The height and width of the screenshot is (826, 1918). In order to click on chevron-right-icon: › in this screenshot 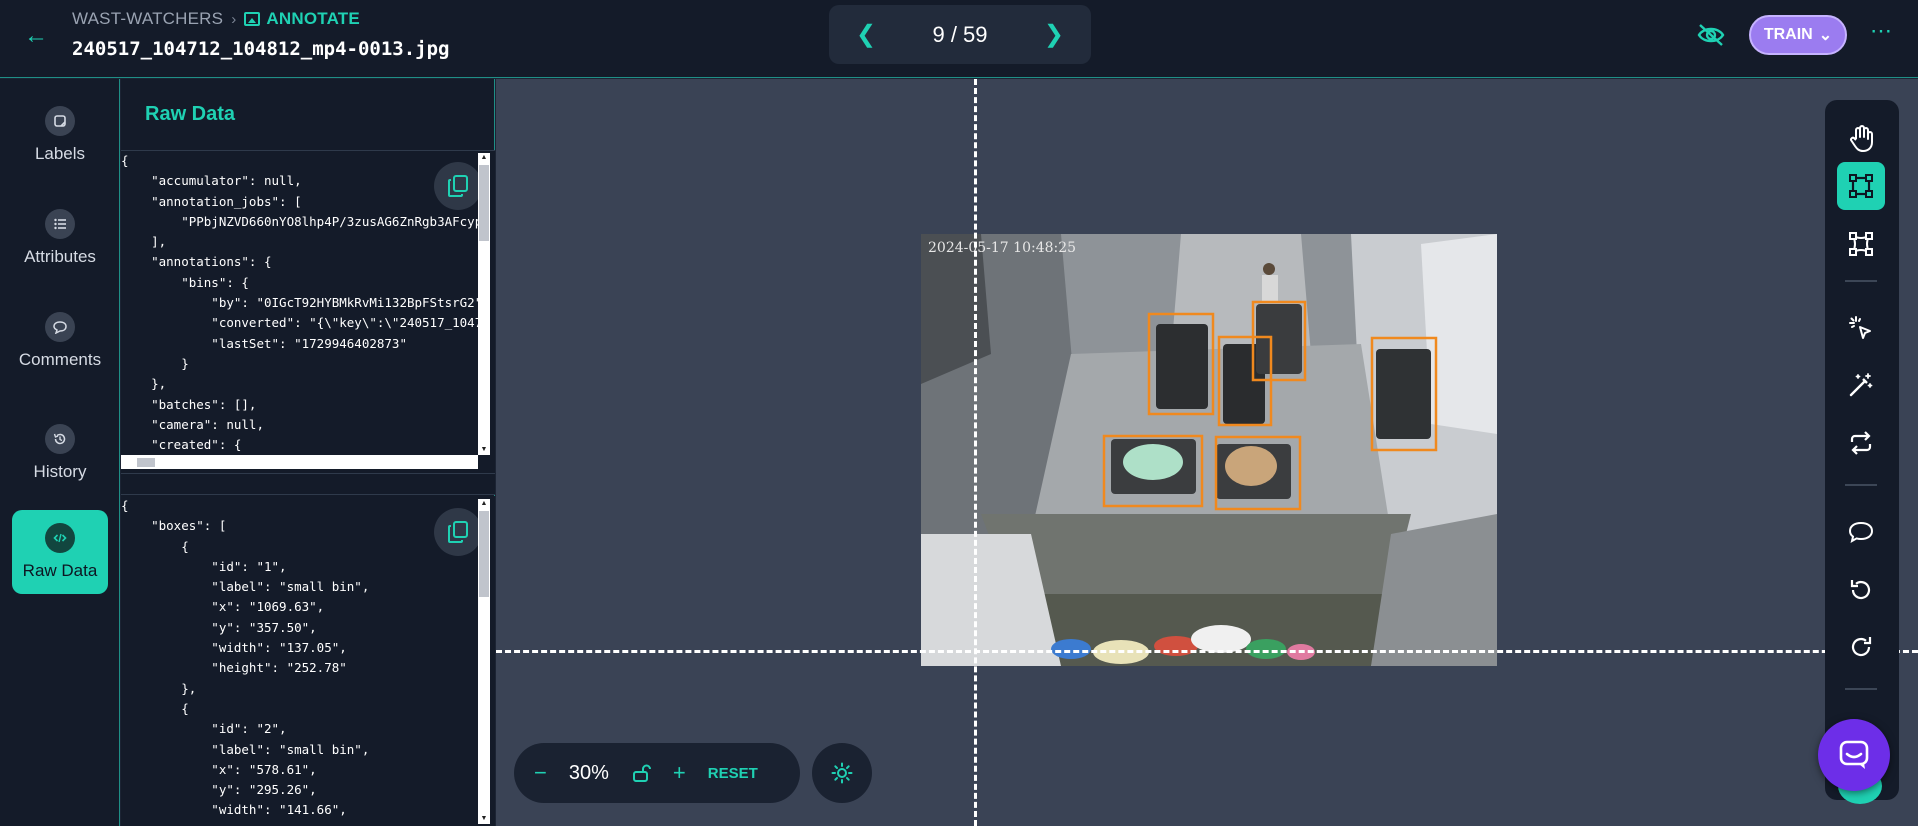, I will do `click(234, 19)`.